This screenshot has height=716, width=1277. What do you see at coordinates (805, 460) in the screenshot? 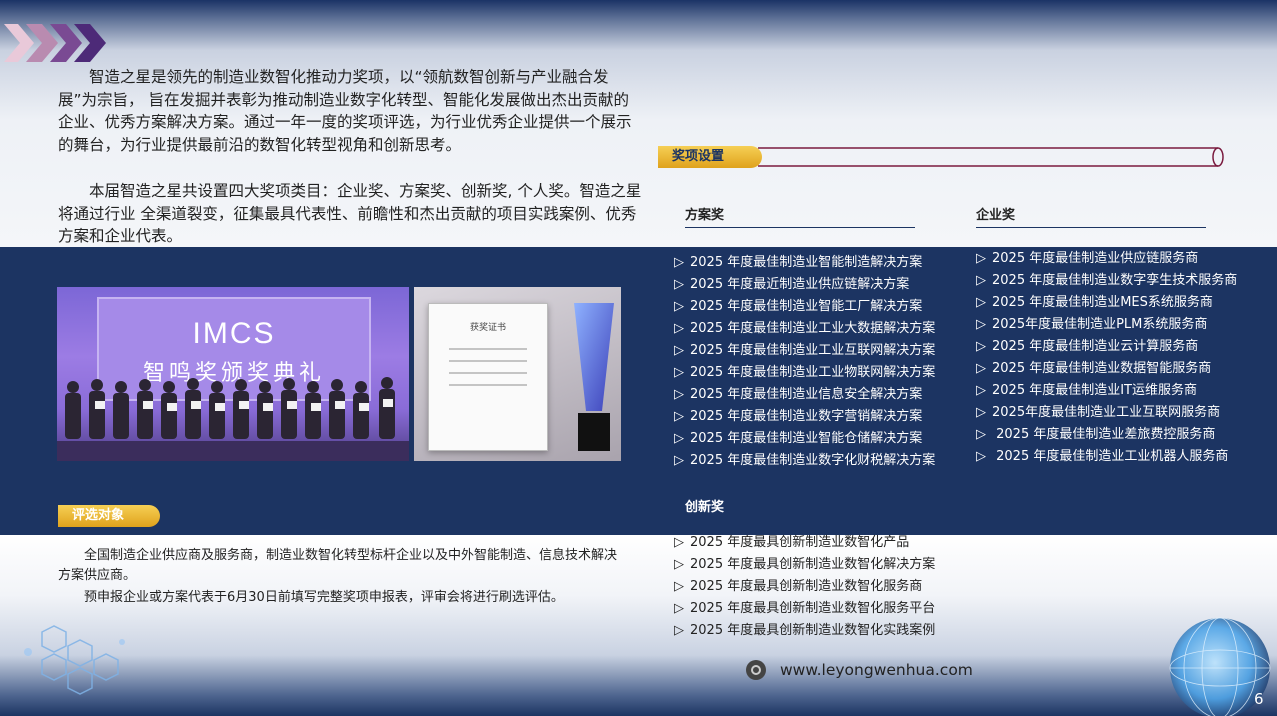
I see `list-item: ▷ 2025 年度最佳制造业数字化财税解决方案` at bounding box center [805, 460].